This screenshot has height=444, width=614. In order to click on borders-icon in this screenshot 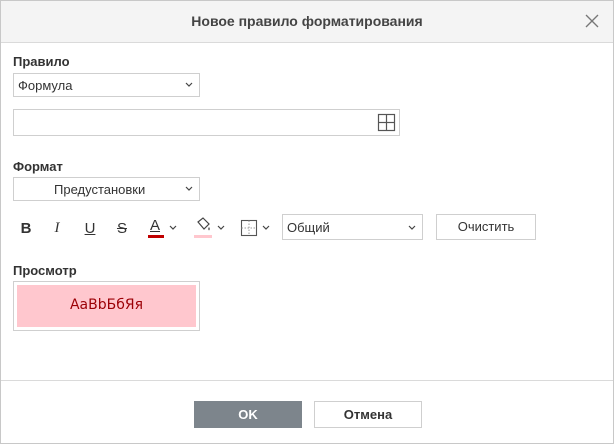, I will do `click(249, 228)`.